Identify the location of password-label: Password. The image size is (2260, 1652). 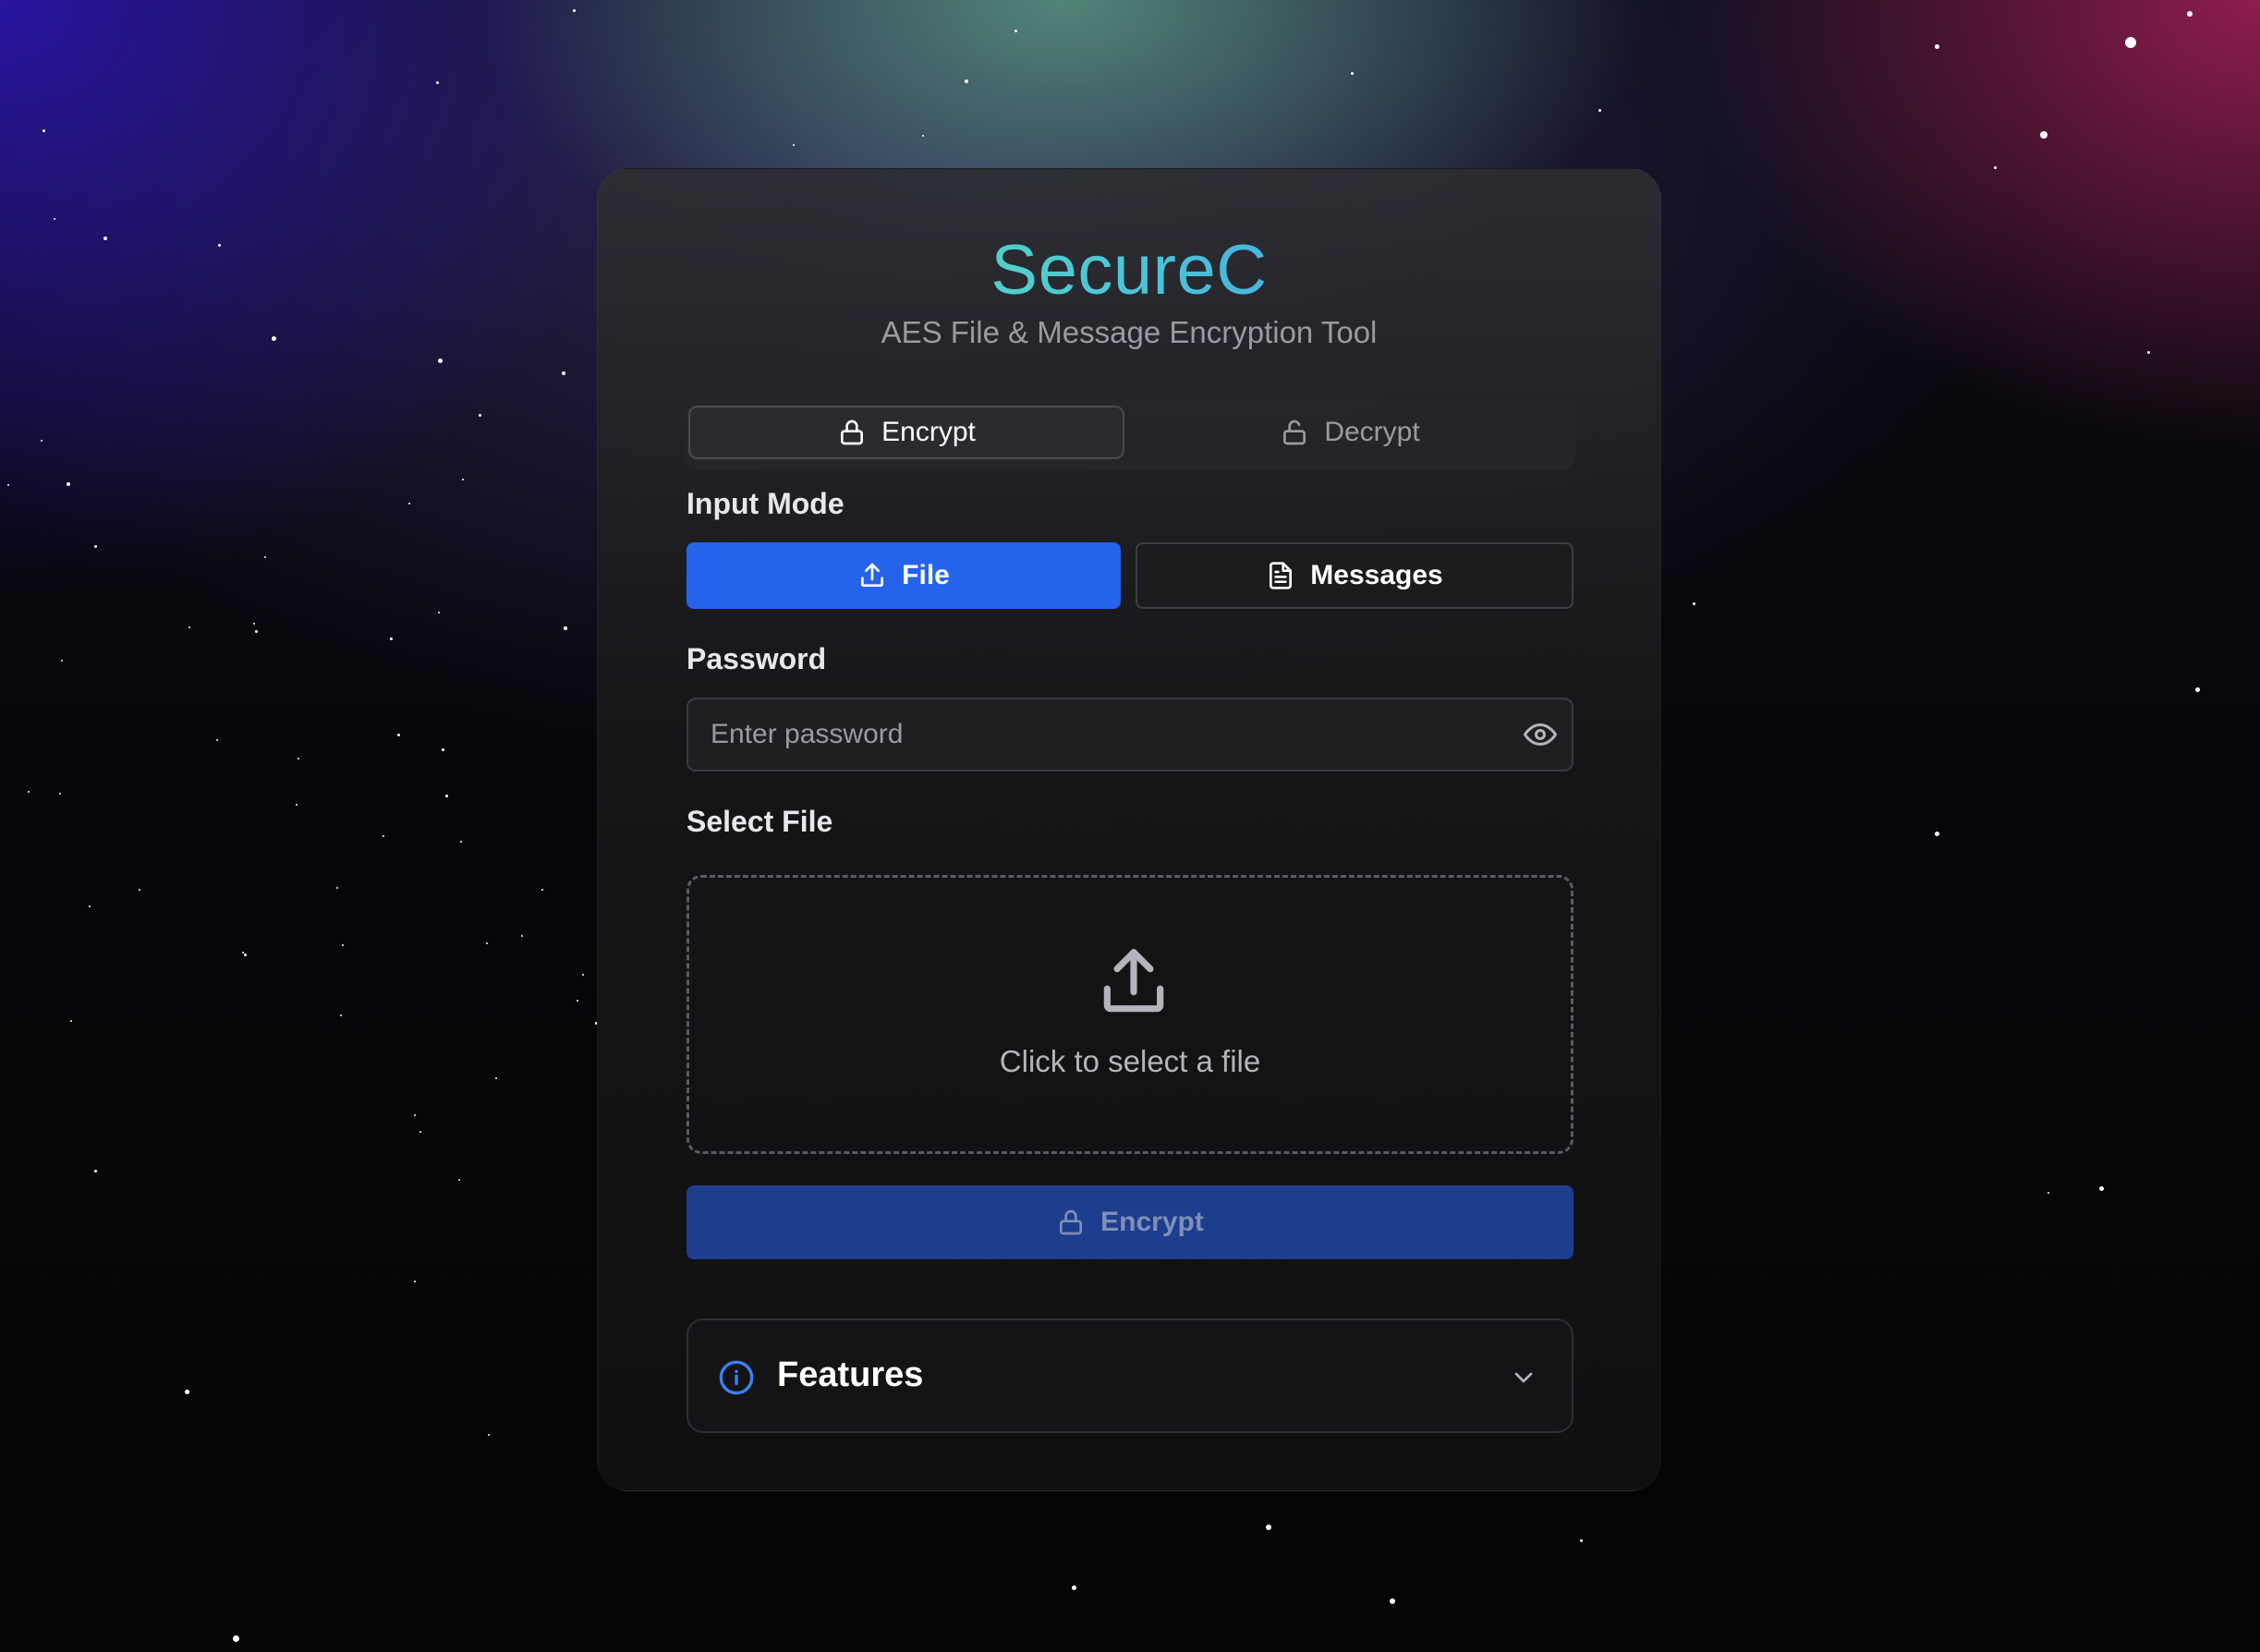
(757, 658).